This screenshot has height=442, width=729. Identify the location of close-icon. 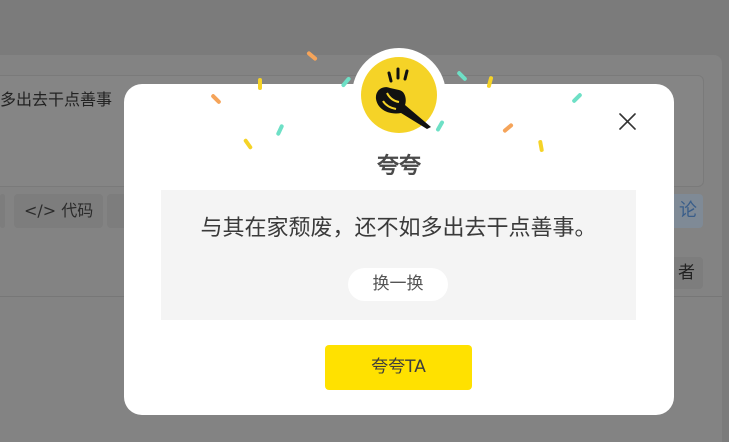
(627, 121).